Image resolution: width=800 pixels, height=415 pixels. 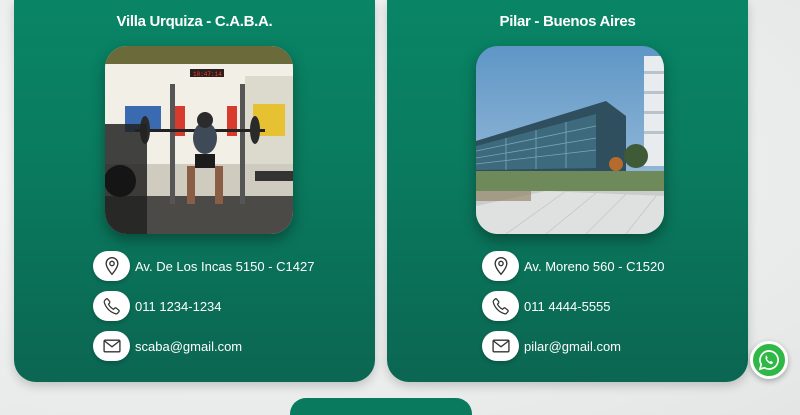 I want to click on address-text: Av. De Los Incas 5150 - C1427, so click(x=225, y=266).